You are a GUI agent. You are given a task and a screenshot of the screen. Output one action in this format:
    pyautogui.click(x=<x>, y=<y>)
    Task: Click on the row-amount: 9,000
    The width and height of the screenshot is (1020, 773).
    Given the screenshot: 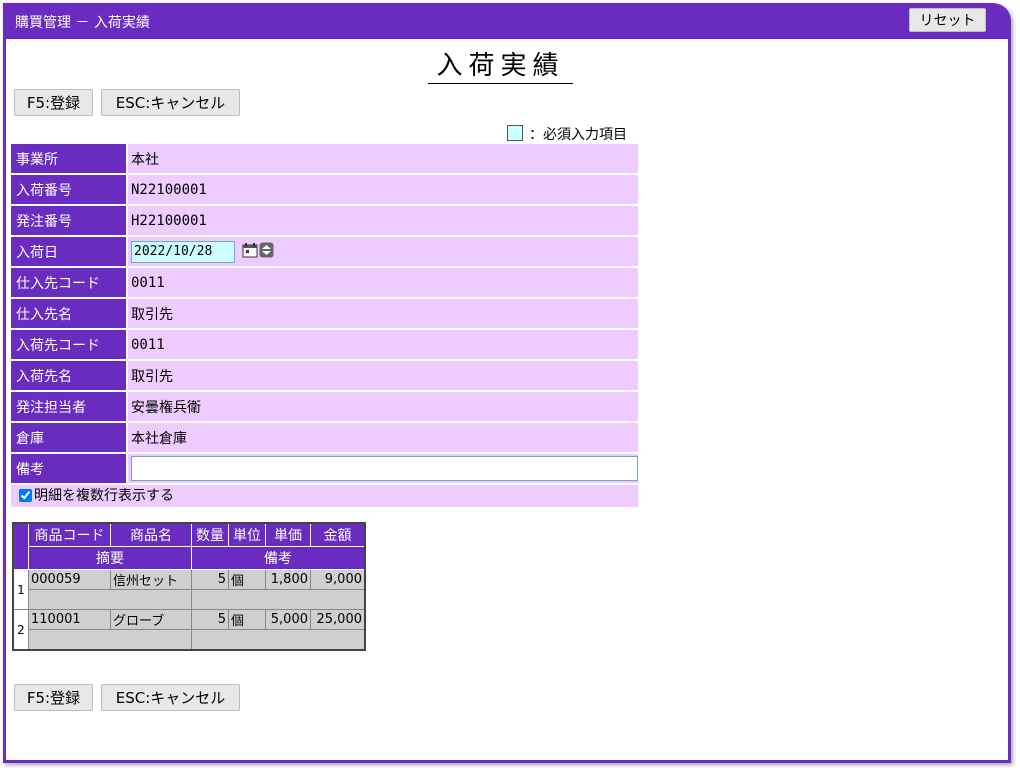 What is the action you would take?
    pyautogui.click(x=338, y=579)
    